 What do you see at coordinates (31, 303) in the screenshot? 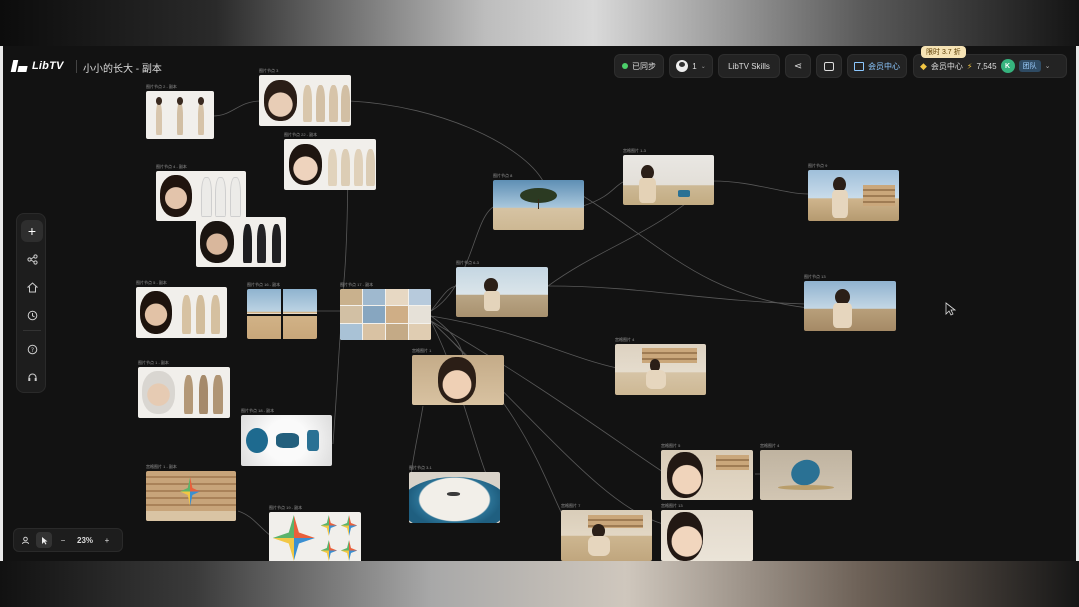
I see `left-toolbar: + ?` at bounding box center [31, 303].